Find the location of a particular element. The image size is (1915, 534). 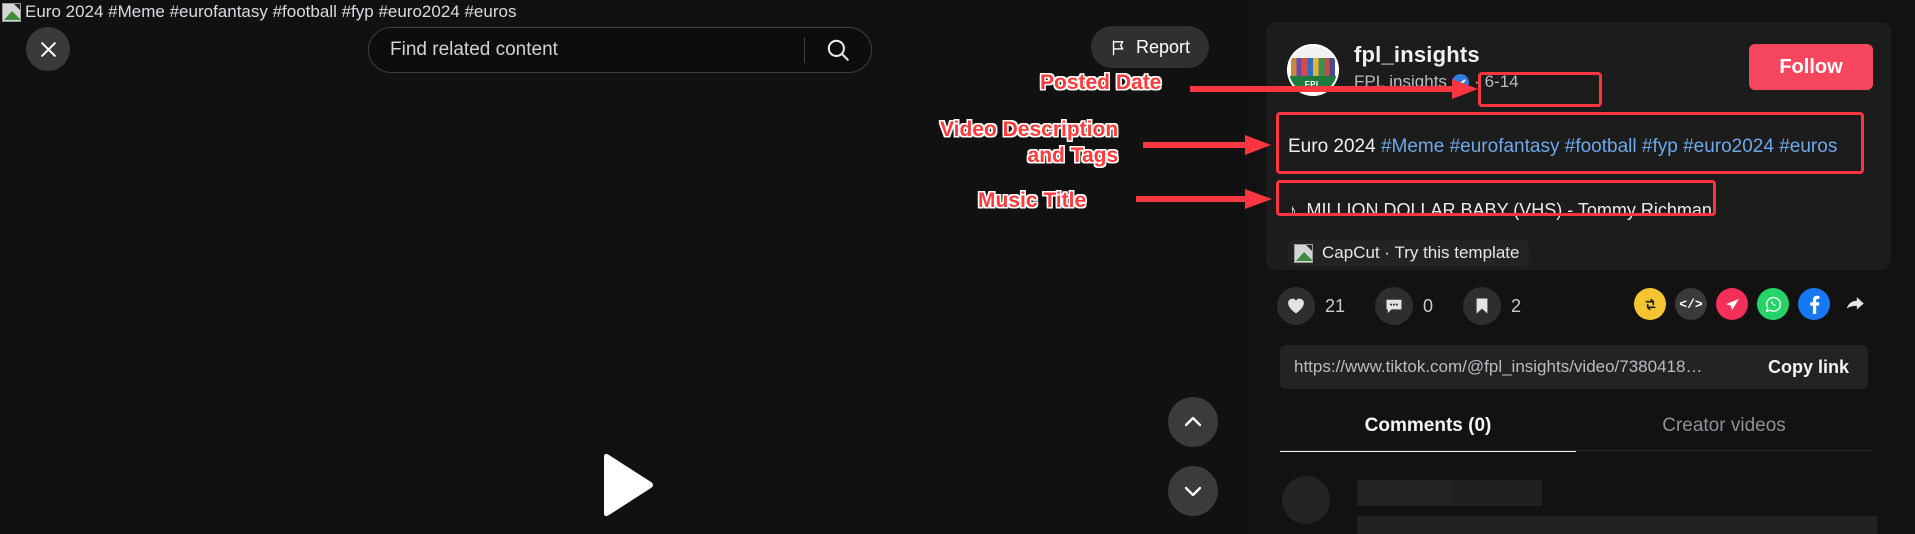

like-stat: 21 is located at coordinates (1311, 306).